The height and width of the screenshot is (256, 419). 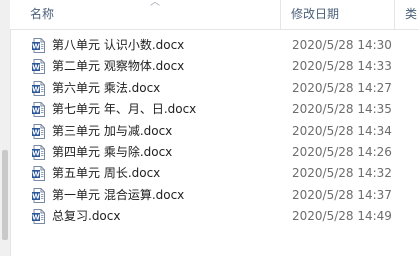 What do you see at coordinates (106, 173) in the screenshot?
I see `file-name: 第五单元 周长.docx` at bounding box center [106, 173].